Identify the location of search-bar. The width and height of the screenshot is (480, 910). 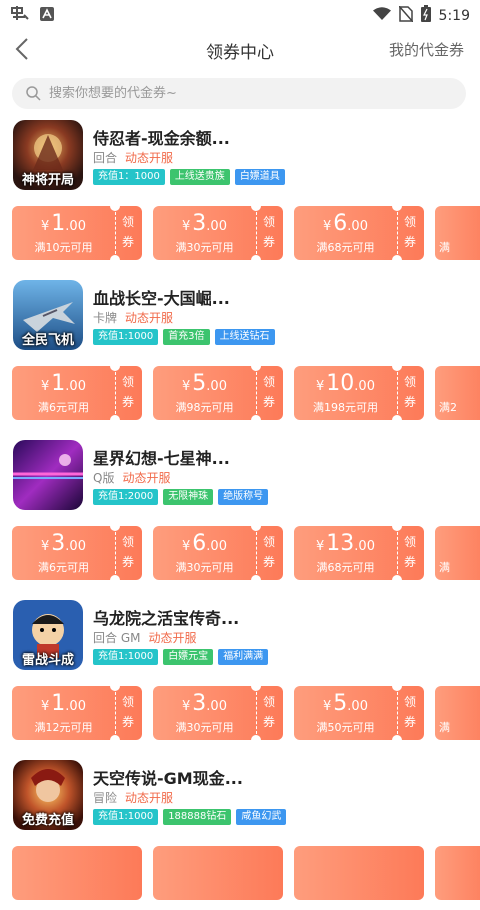
(239, 93).